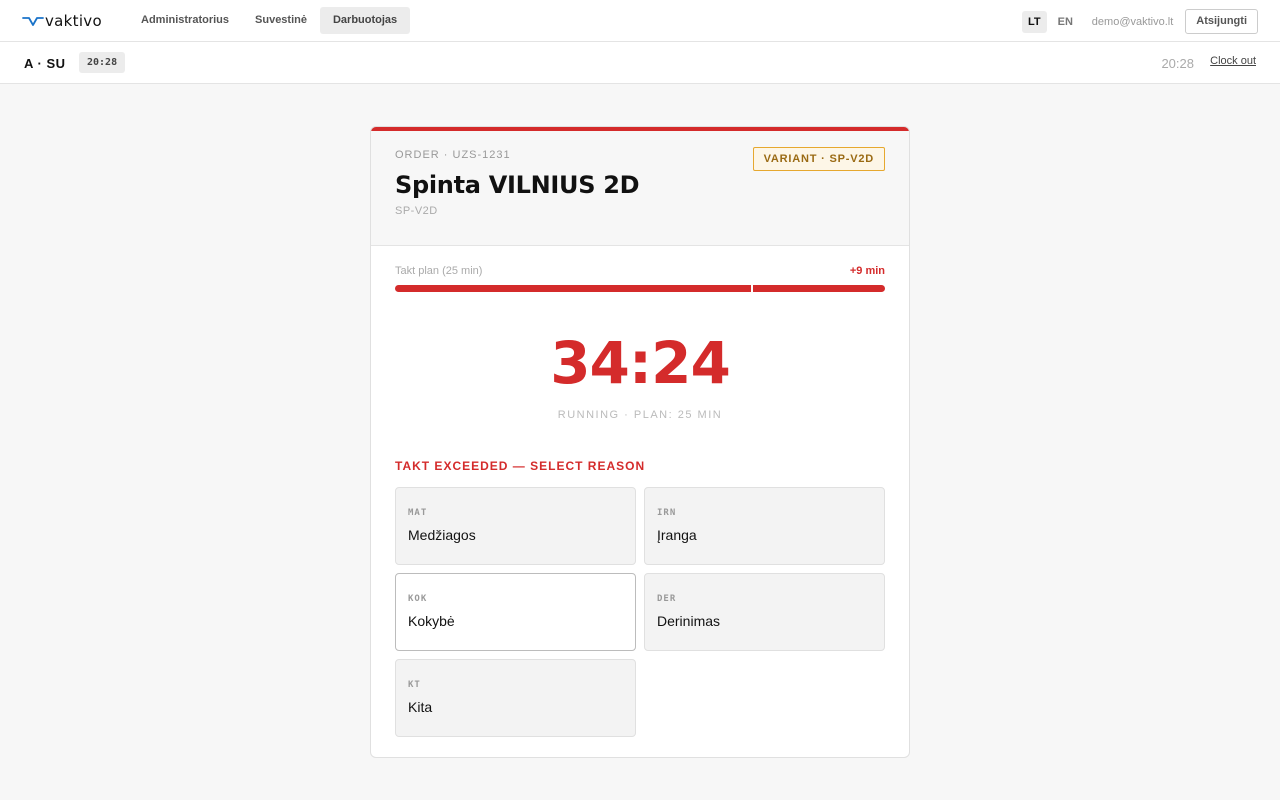 This screenshot has width=1280, height=800. What do you see at coordinates (689, 621) in the screenshot?
I see `reason-name: Derinimas` at bounding box center [689, 621].